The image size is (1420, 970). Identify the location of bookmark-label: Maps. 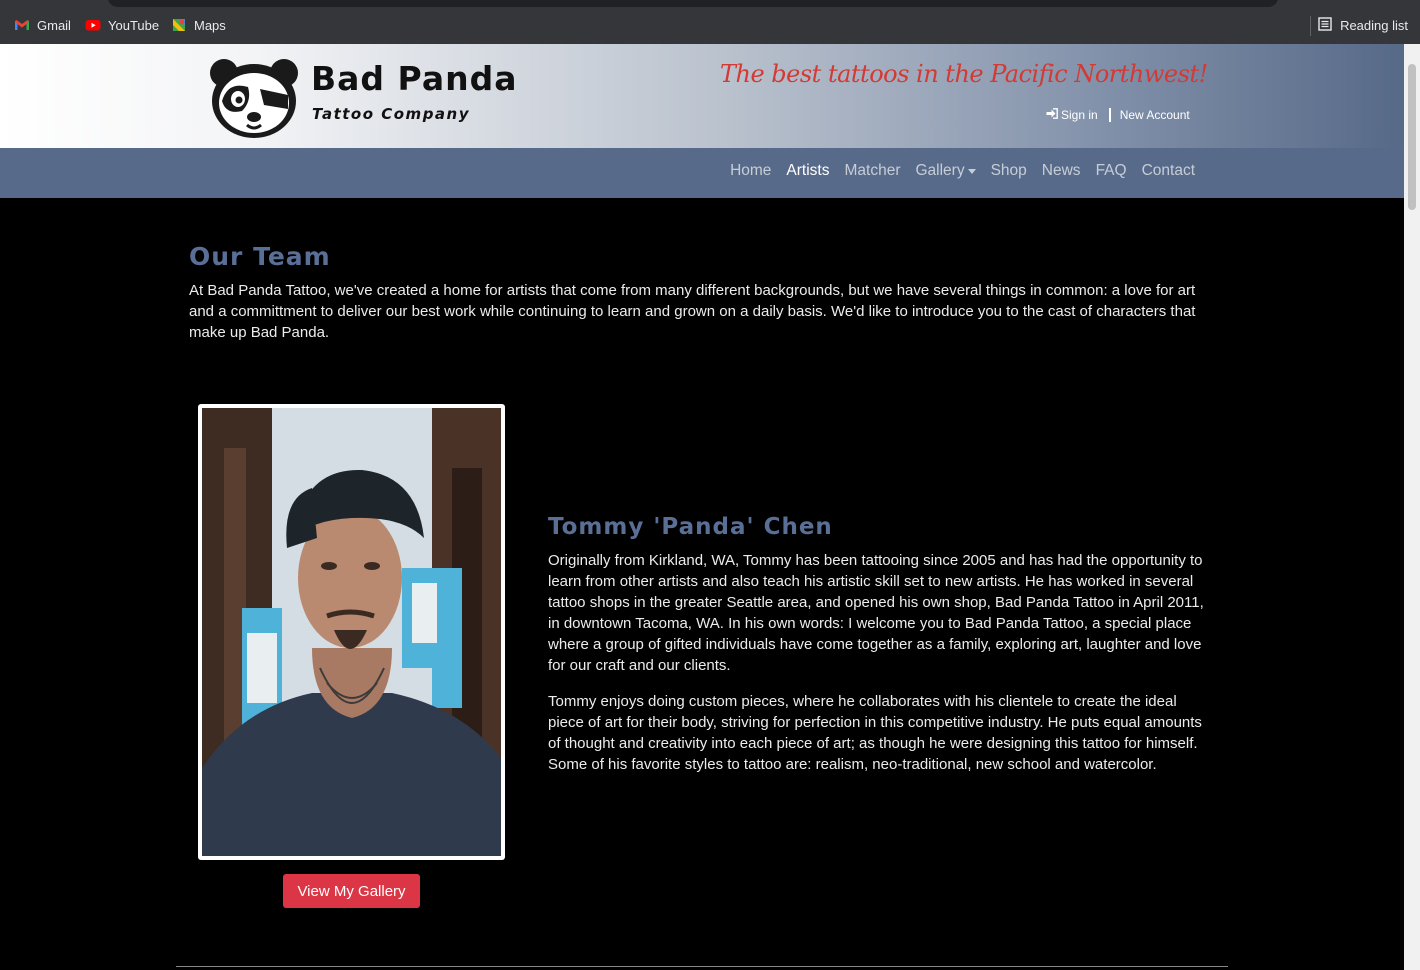
(210, 25).